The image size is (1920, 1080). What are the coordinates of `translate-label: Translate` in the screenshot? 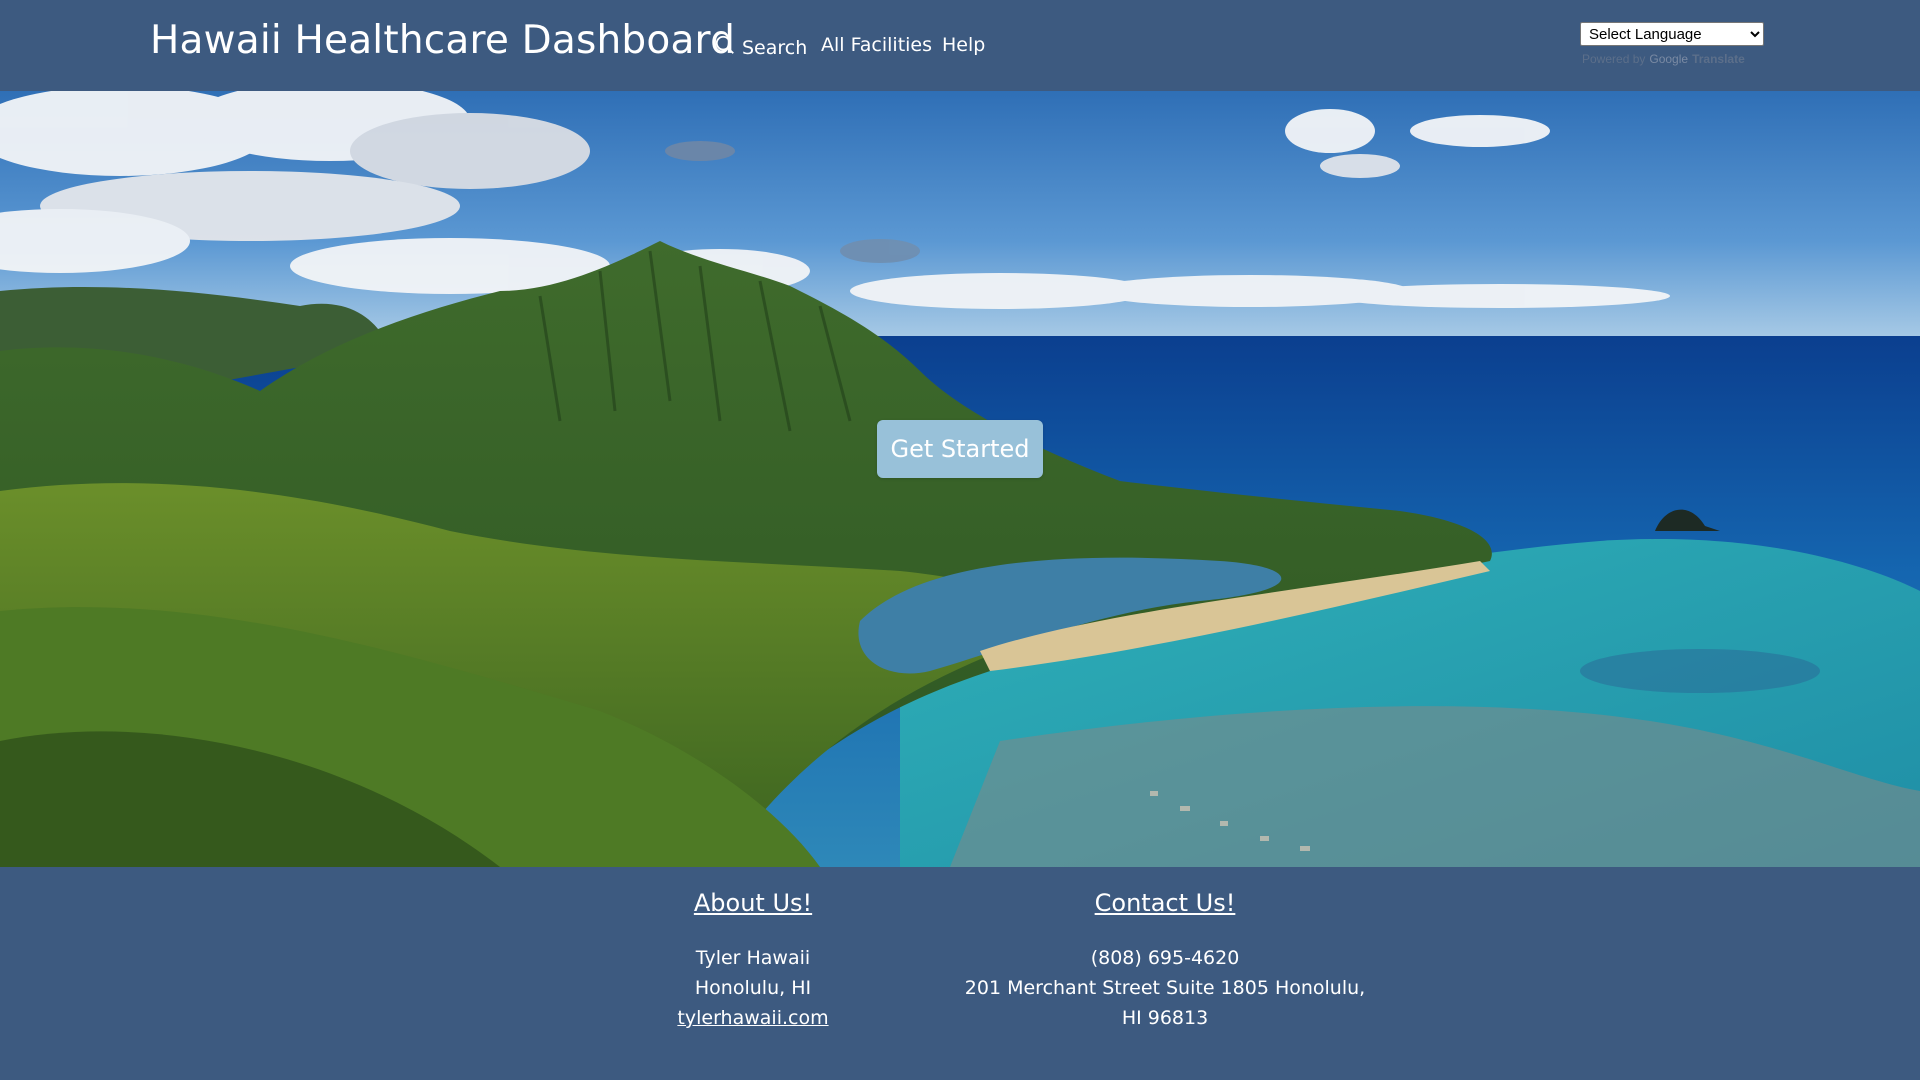 It's located at (1718, 59).